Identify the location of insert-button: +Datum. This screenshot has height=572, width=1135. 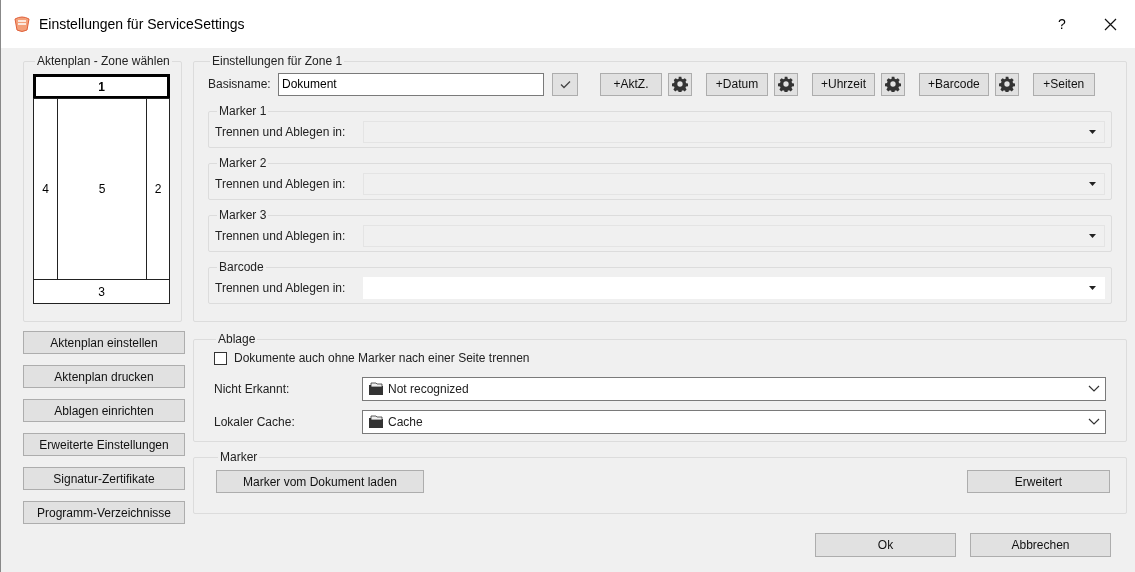
(737, 84).